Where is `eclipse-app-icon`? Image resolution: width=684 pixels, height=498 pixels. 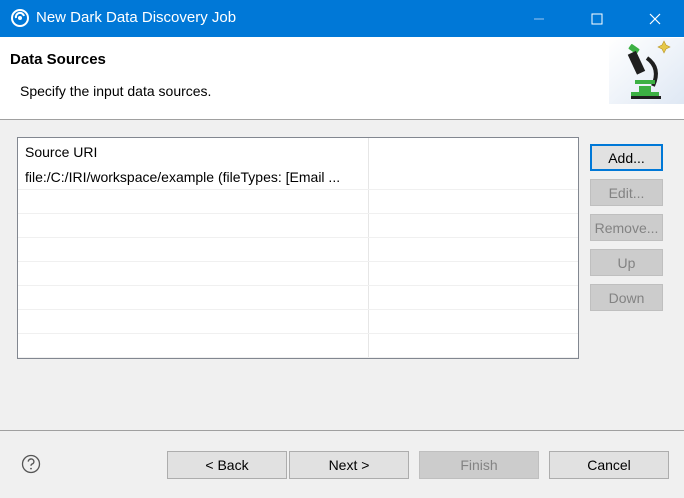 eclipse-app-icon is located at coordinates (20, 18).